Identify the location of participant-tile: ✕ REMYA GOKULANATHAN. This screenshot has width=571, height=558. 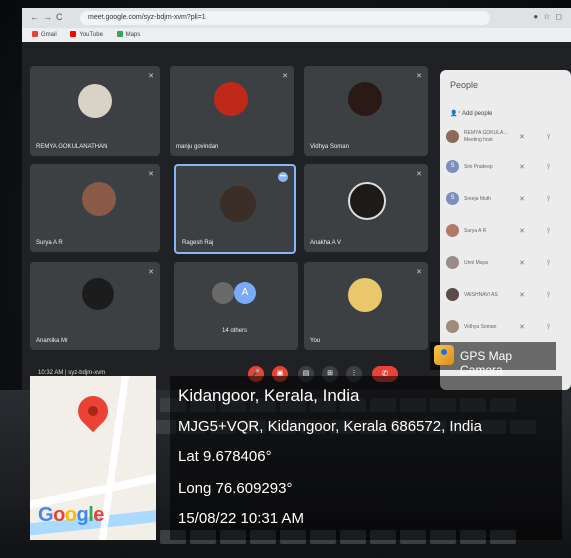
(95, 111).